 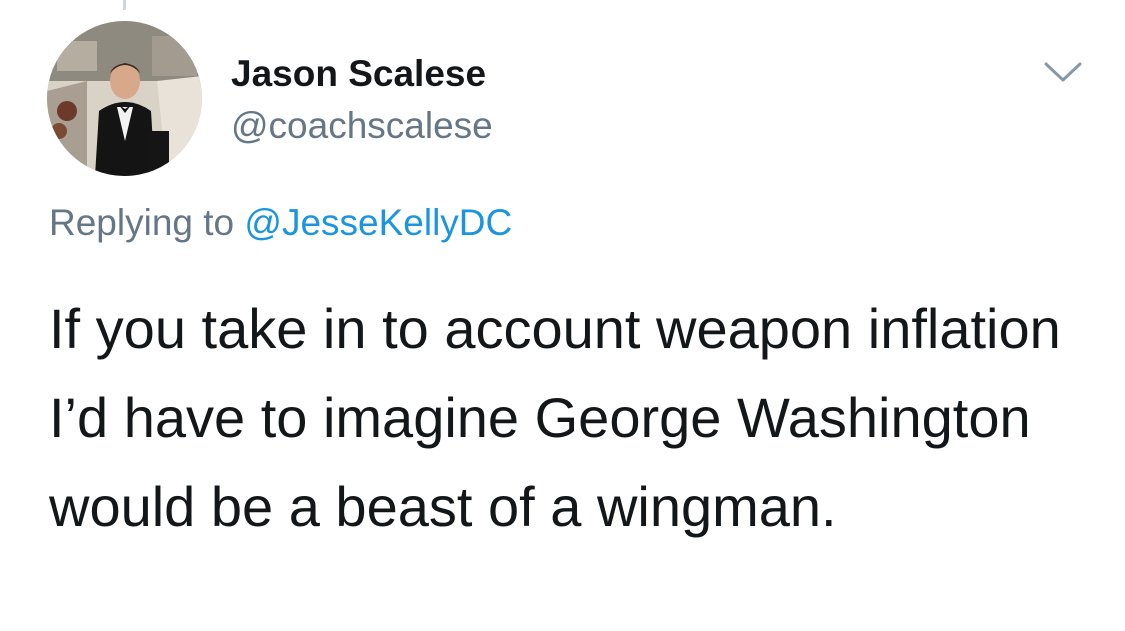 I want to click on tweet-menu-button, so click(x=1063, y=72).